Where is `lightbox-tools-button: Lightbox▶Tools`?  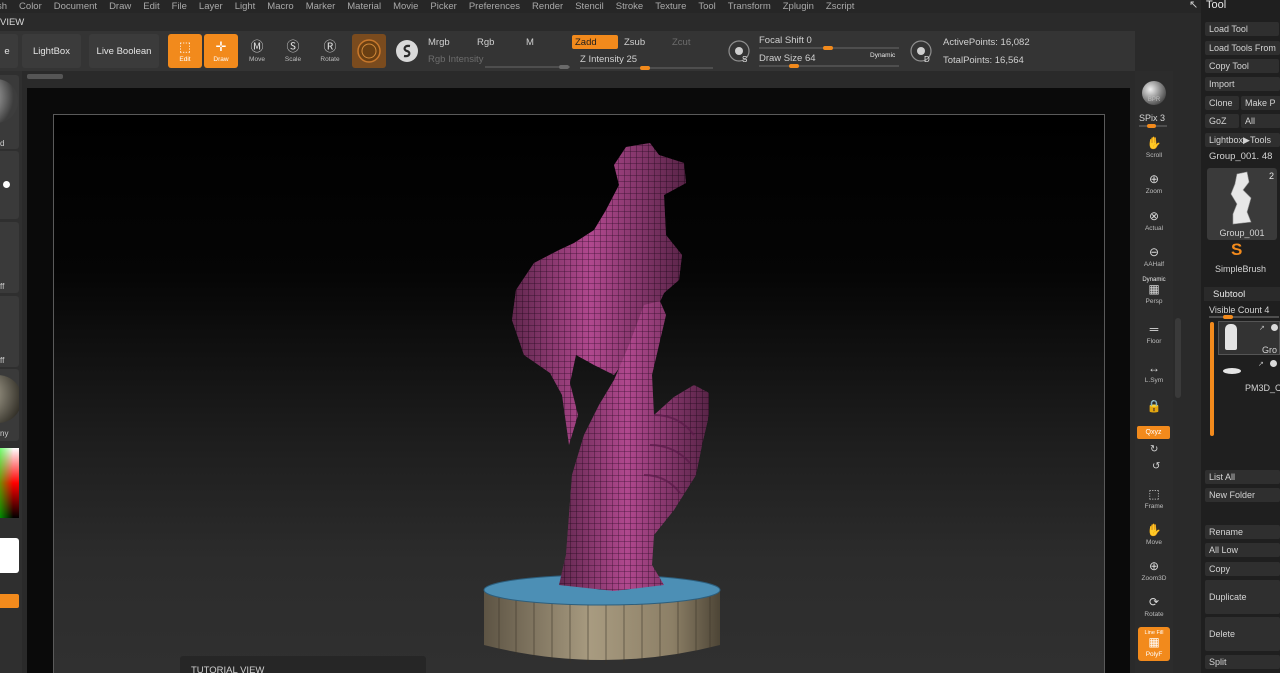 lightbox-tools-button: Lightbox▶Tools is located at coordinates (1242, 140).